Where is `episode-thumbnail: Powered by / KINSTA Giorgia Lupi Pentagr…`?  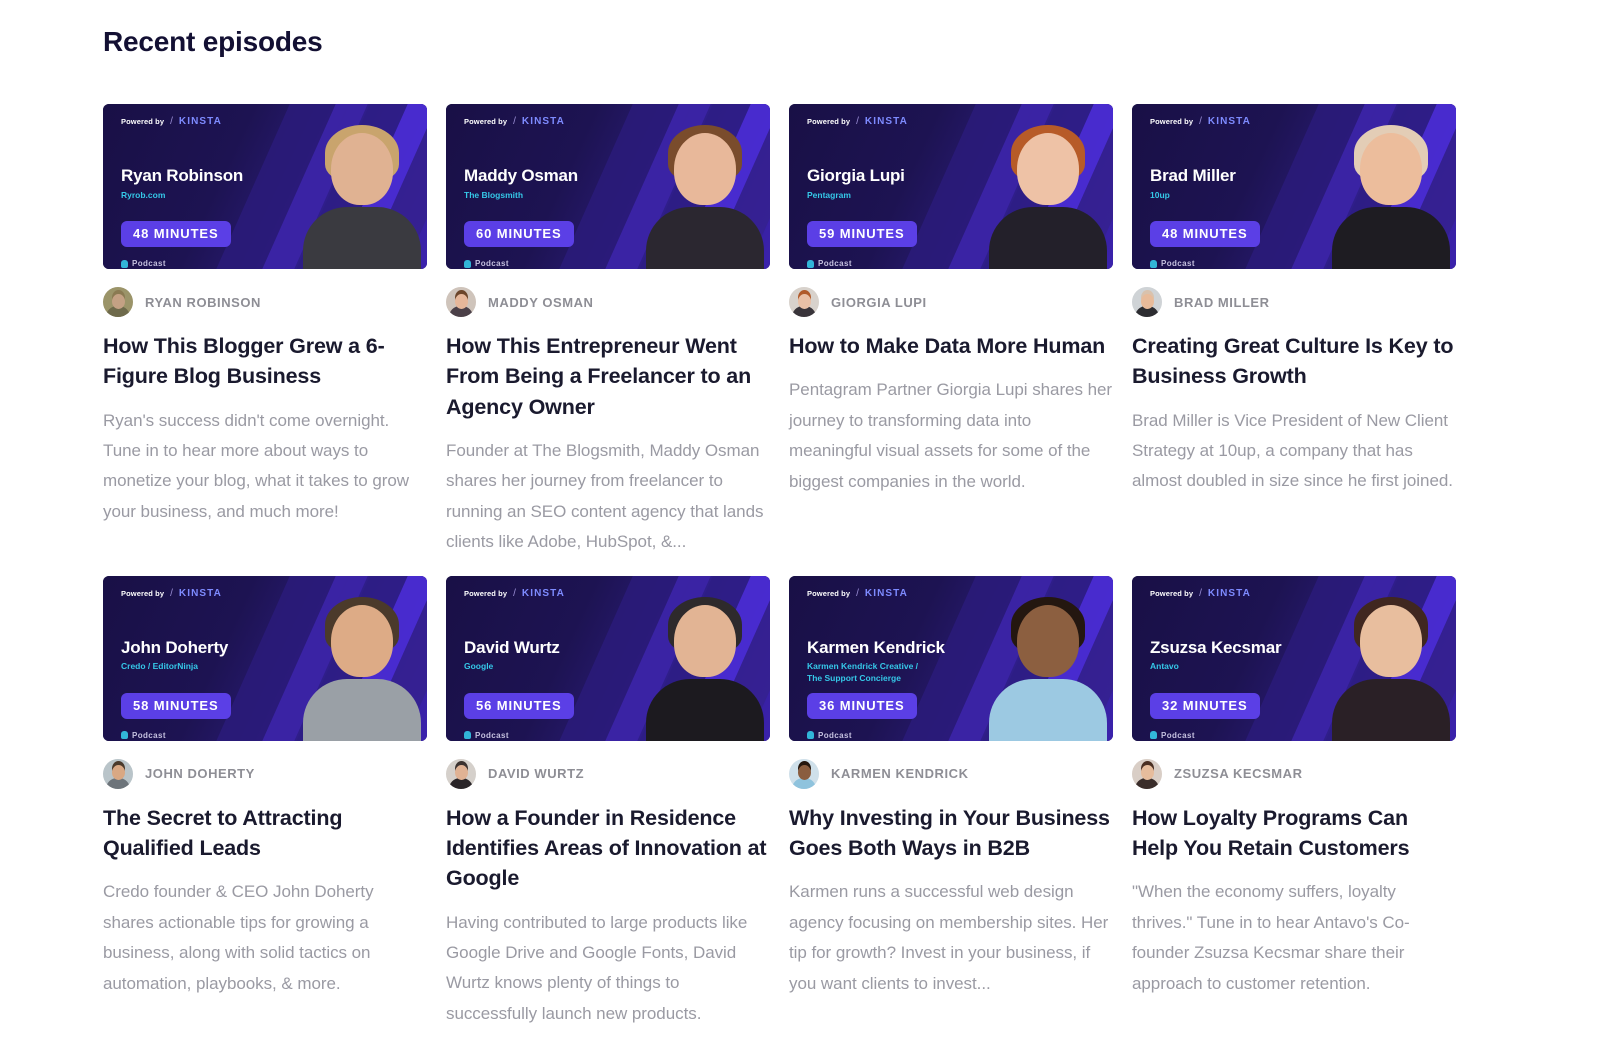
episode-thumbnail: Powered by / KINSTA Giorgia Lupi Pentagr… is located at coordinates (951, 186).